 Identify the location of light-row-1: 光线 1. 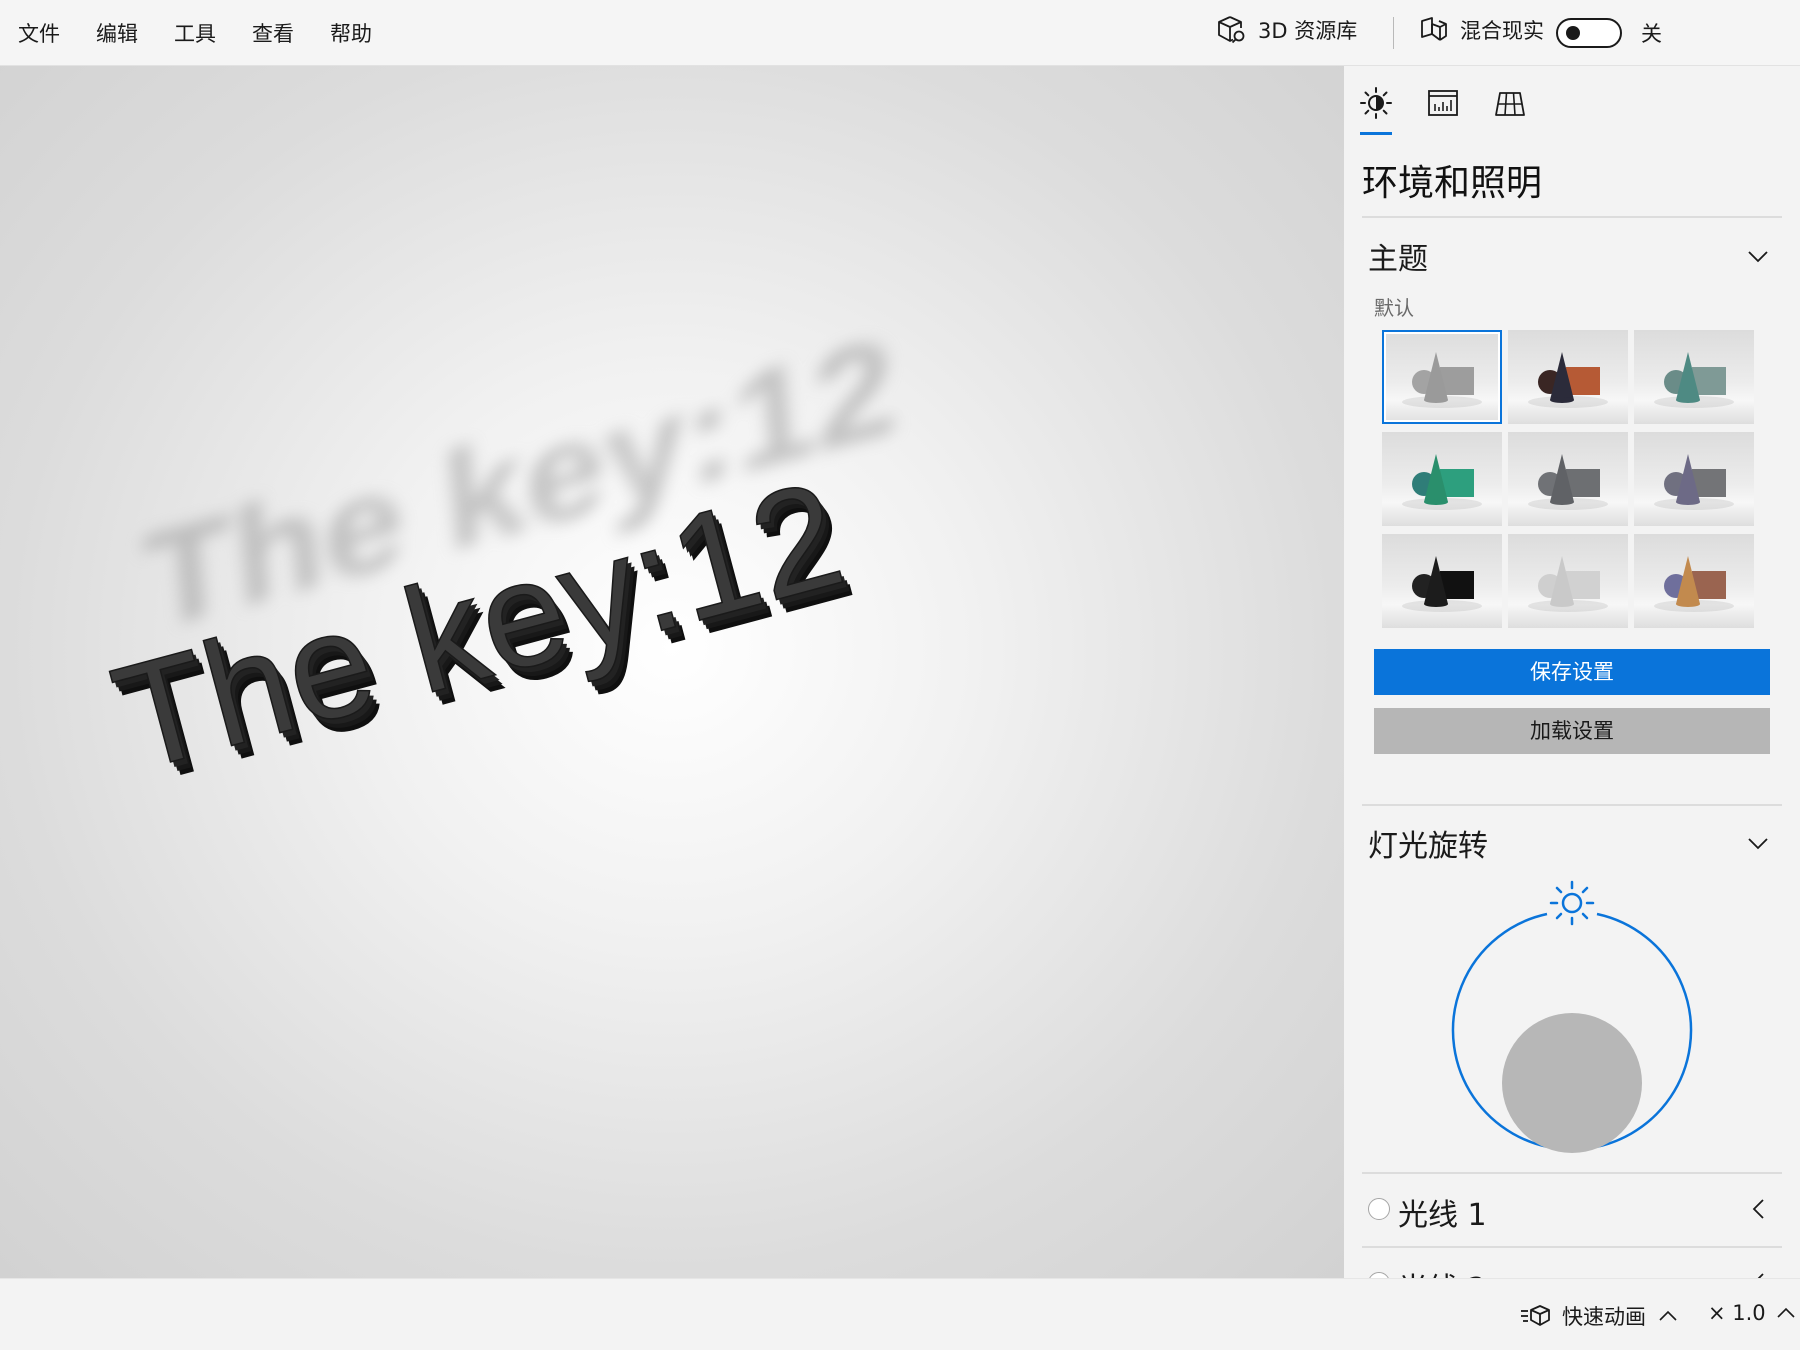
(1572, 1209).